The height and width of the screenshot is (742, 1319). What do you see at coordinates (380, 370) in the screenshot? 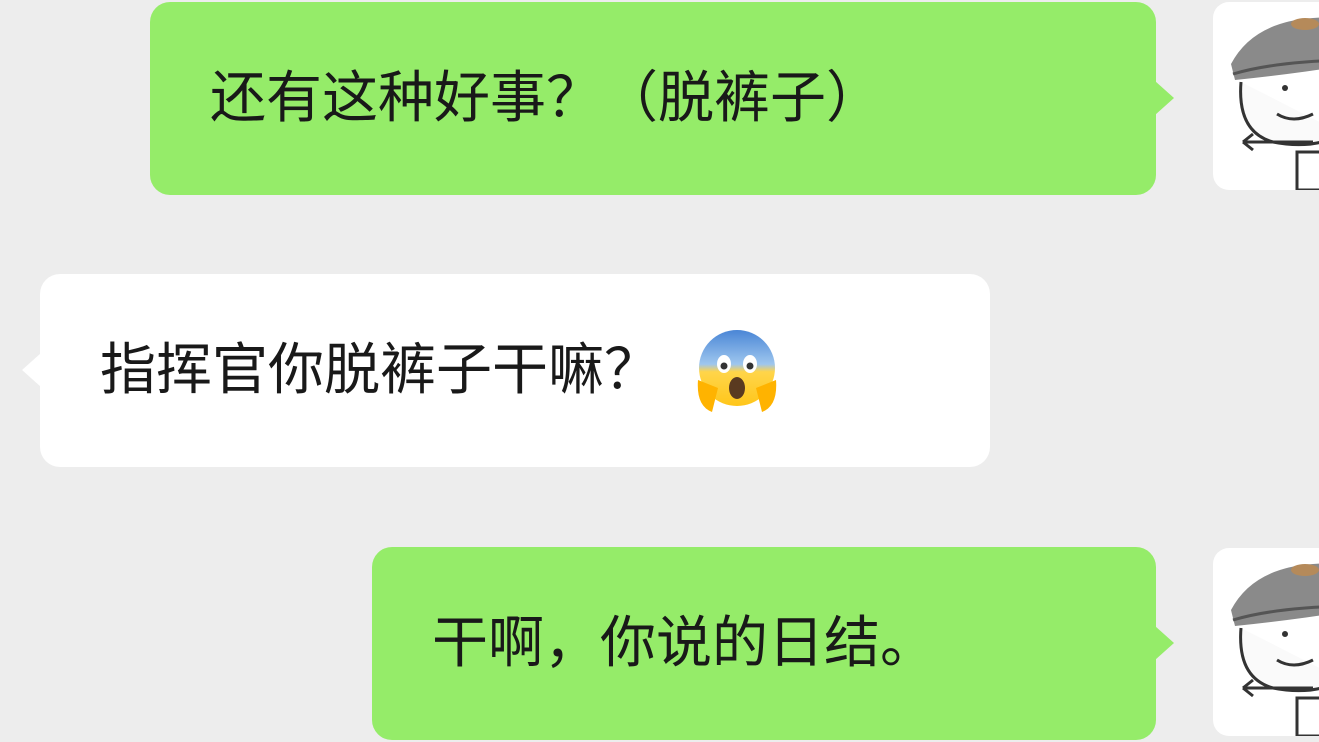
I see `message-text: 指挥官你脱裤子干嘛？` at bounding box center [380, 370].